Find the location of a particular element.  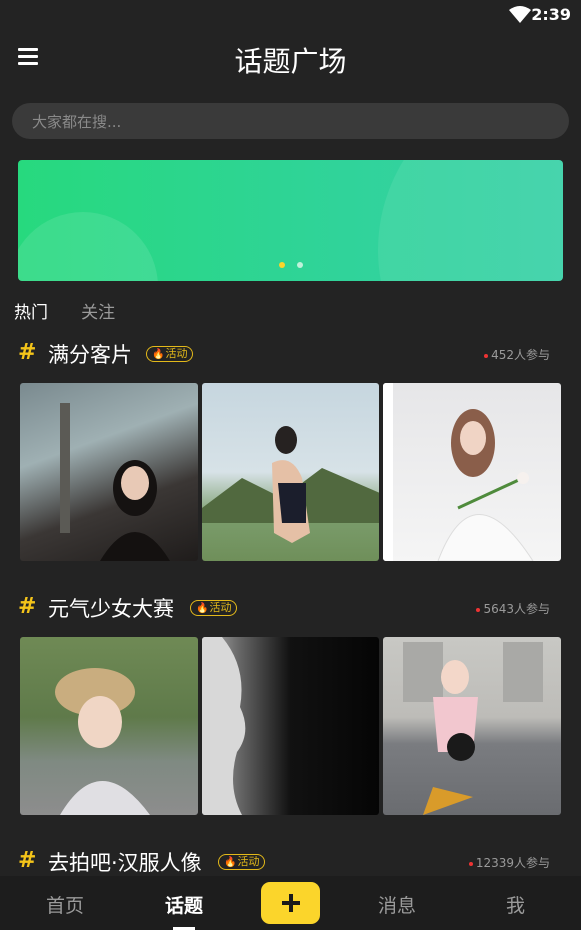

nav-home: 首页 is located at coordinates (65, 904).